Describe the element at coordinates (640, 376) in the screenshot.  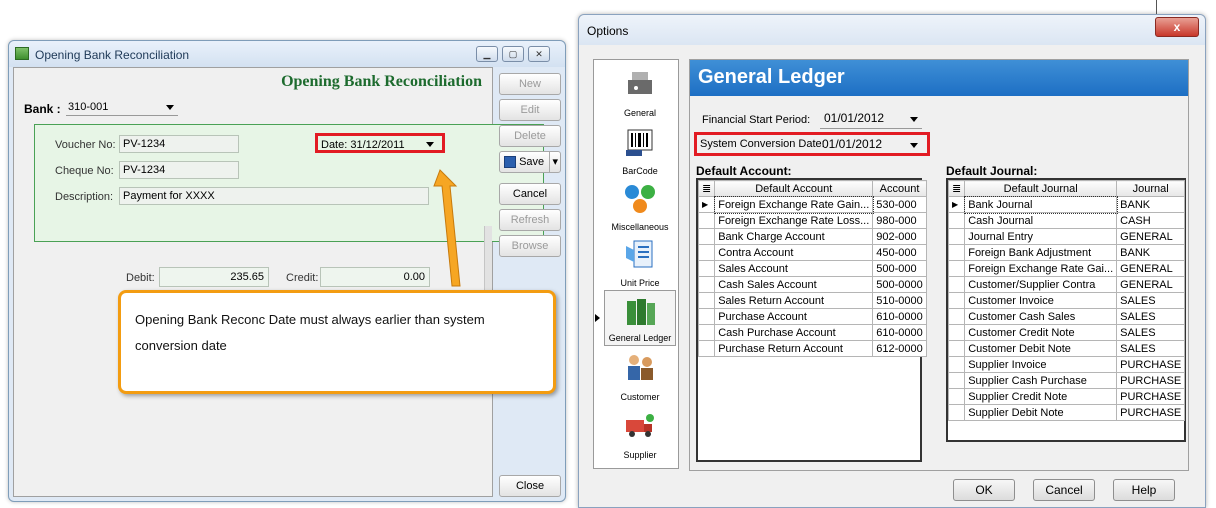
I see `nav-item-customer: Customer` at that location.